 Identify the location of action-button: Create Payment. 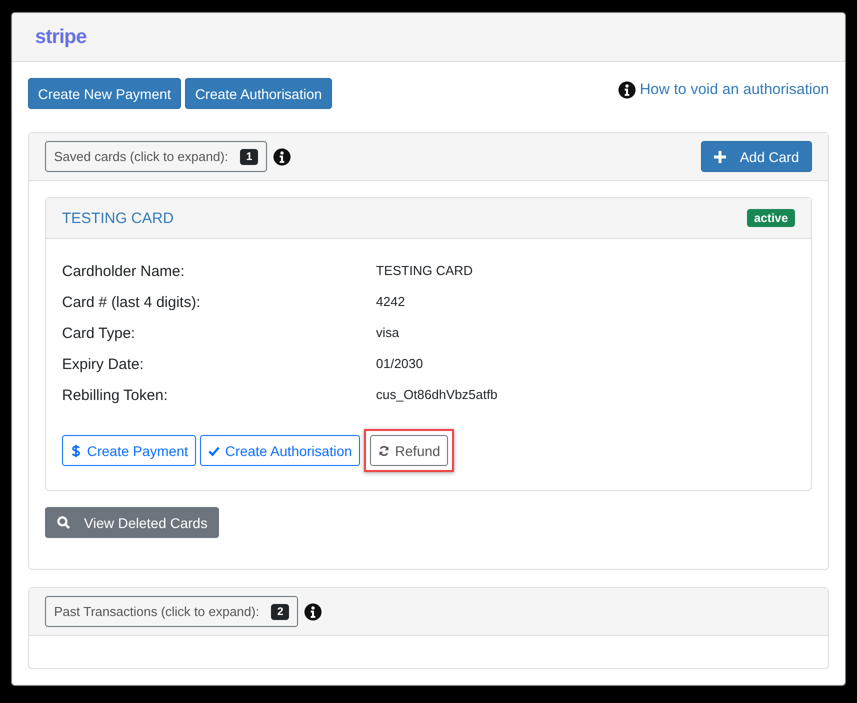
(129, 450).